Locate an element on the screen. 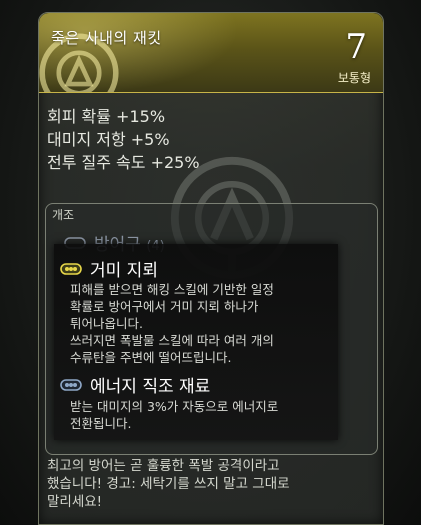 The width and height of the screenshot is (421, 525). item-header: 죽은 사내의 재킷 7 보통형 is located at coordinates (211, 53).